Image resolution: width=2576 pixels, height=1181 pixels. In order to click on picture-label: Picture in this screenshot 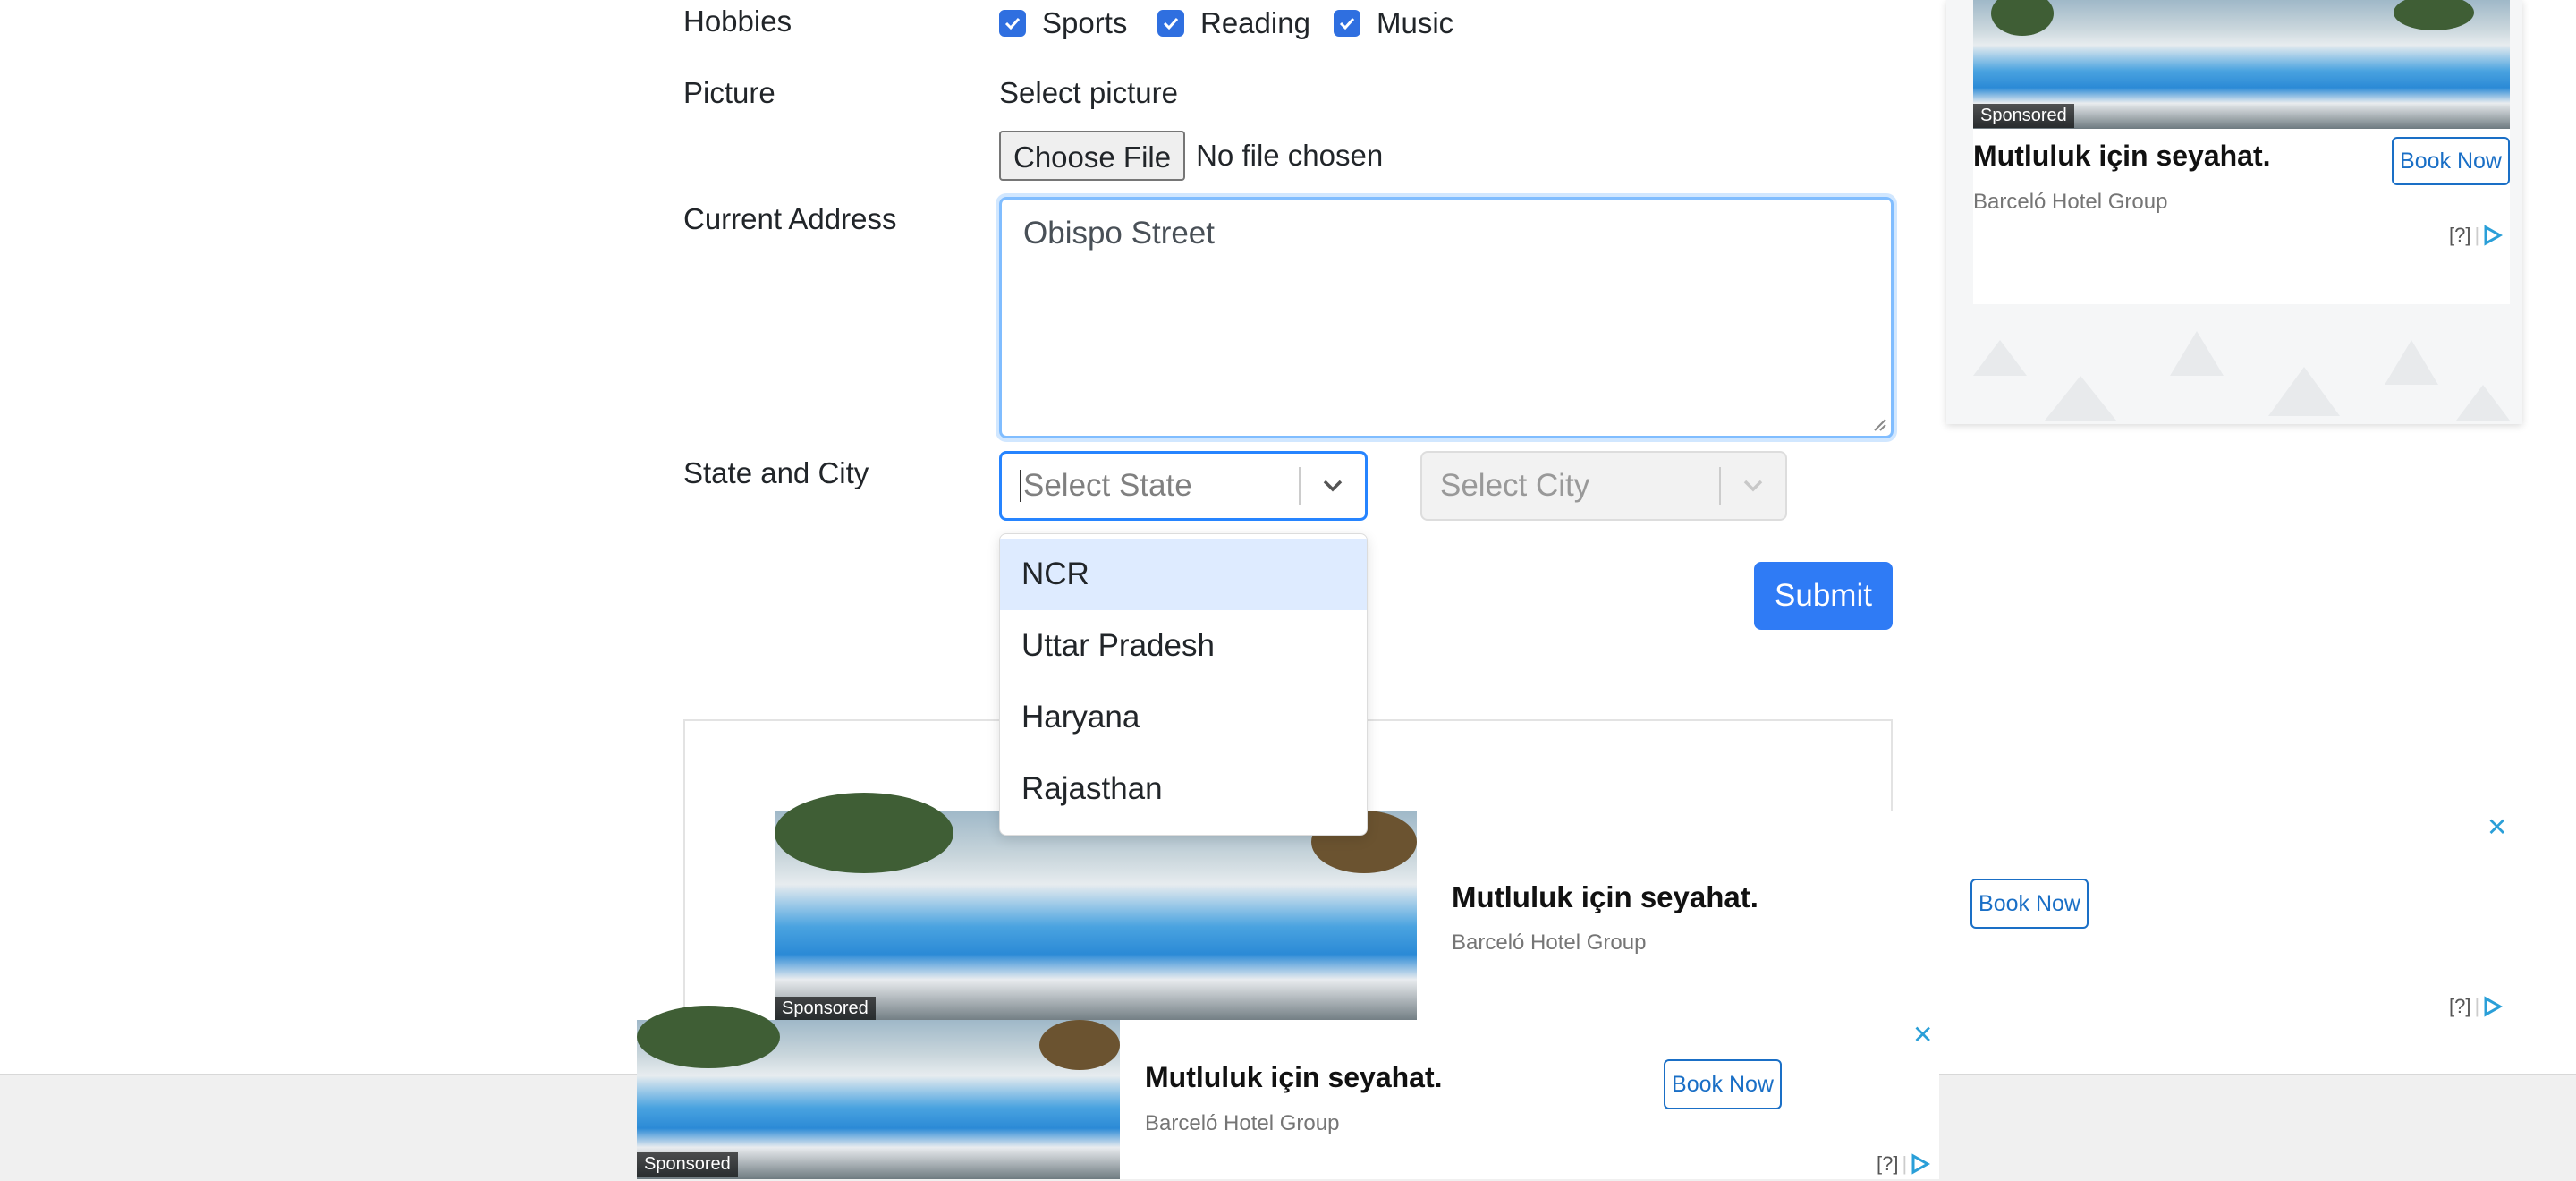, I will do `click(729, 92)`.